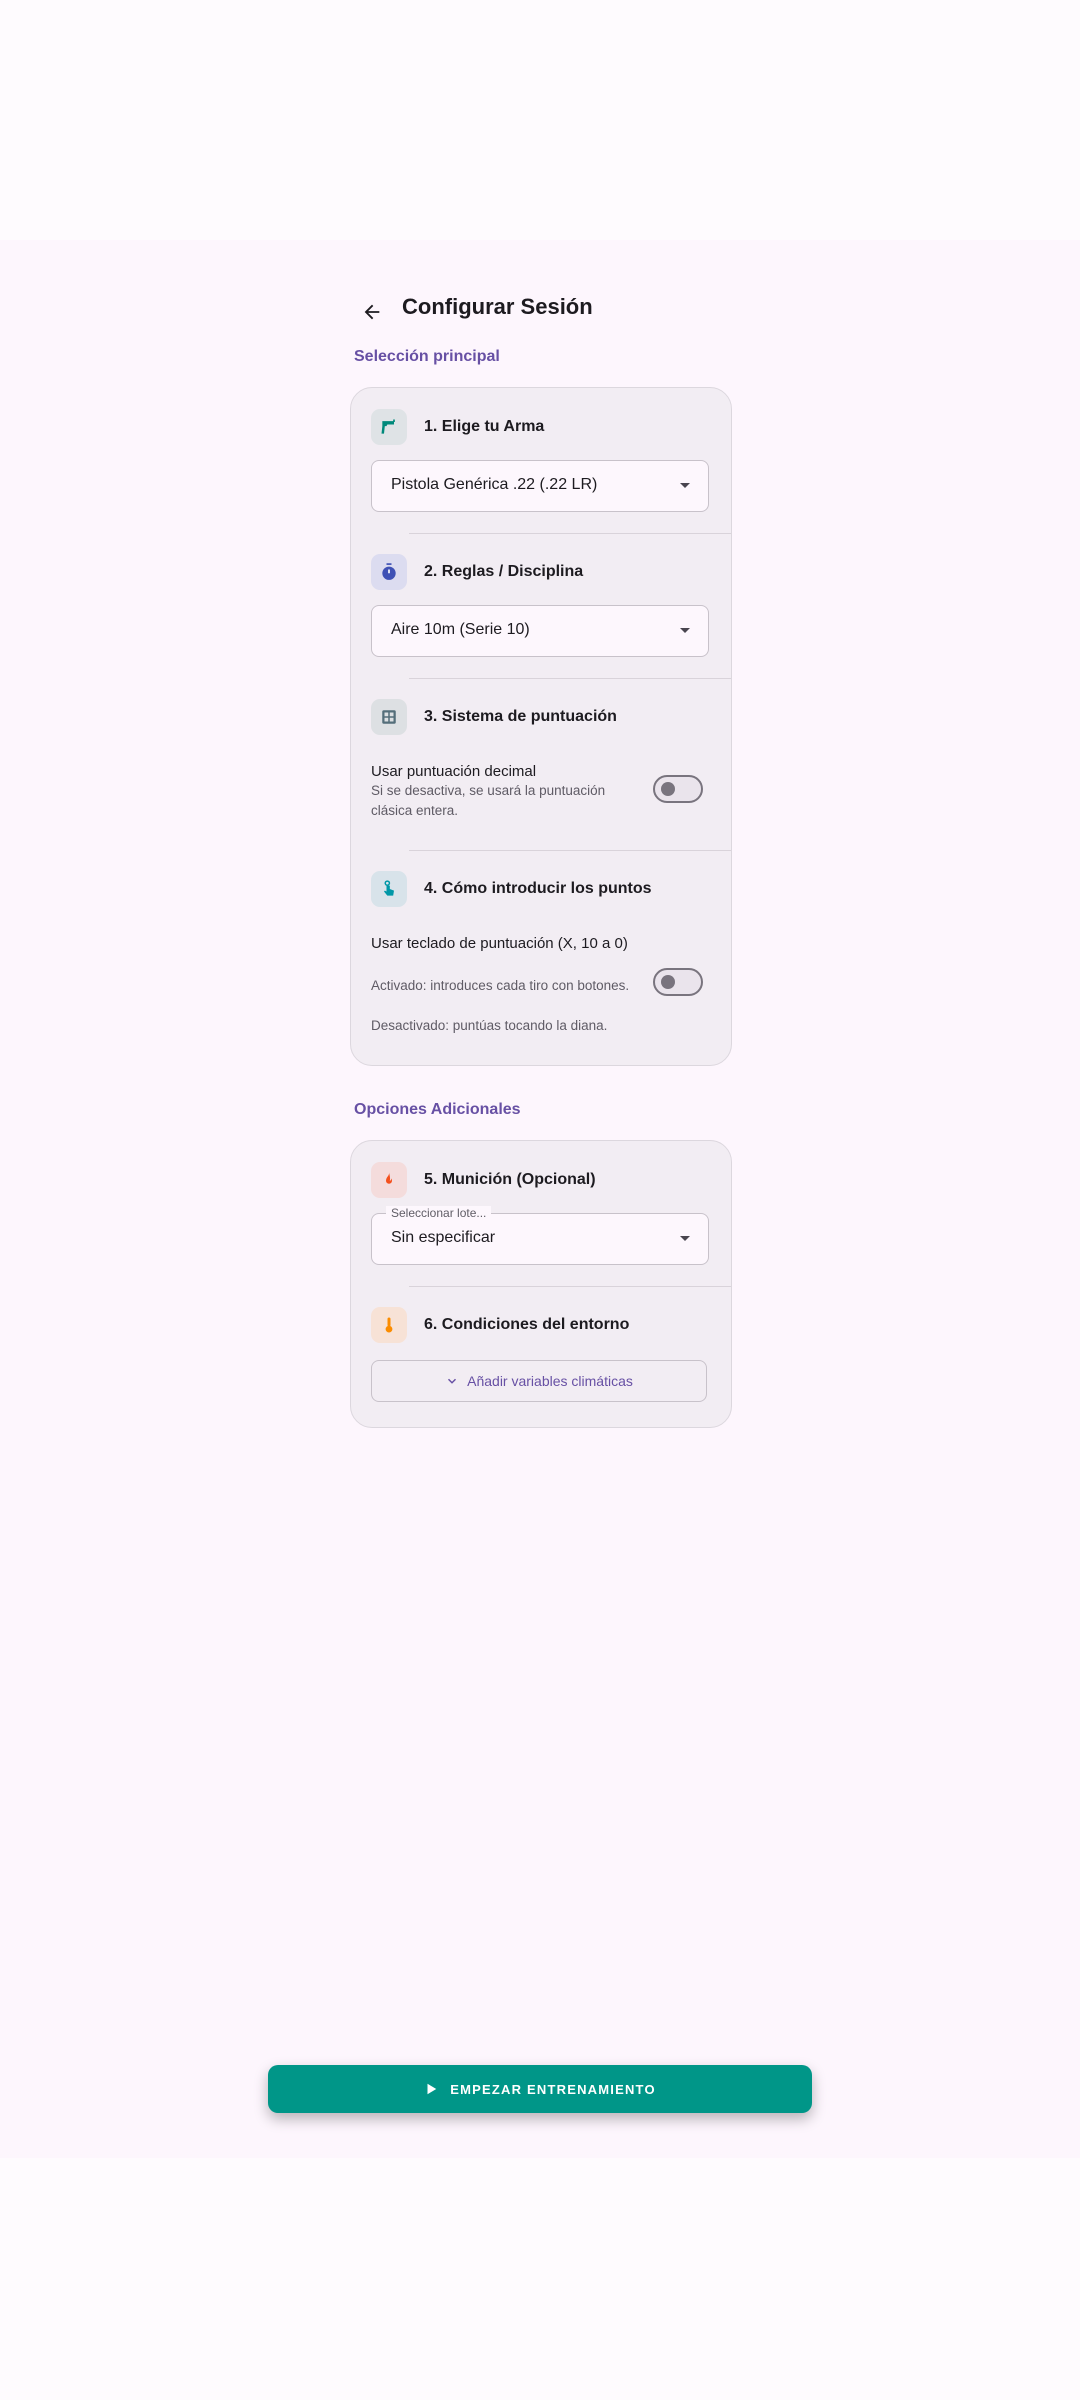  What do you see at coordinates (553, 2089) in the screenshot?
I see `start-training-label: EMPEZAR ENTRENAMIENTO` at bounding box center [553, 2089].